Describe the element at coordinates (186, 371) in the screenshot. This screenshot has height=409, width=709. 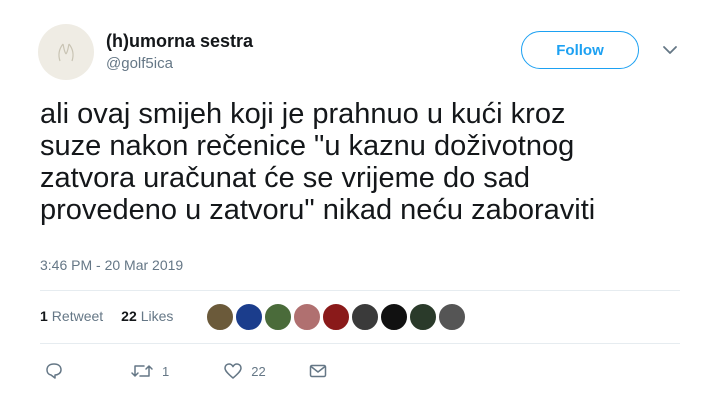
I see `action-bar: 1 22` at that location.